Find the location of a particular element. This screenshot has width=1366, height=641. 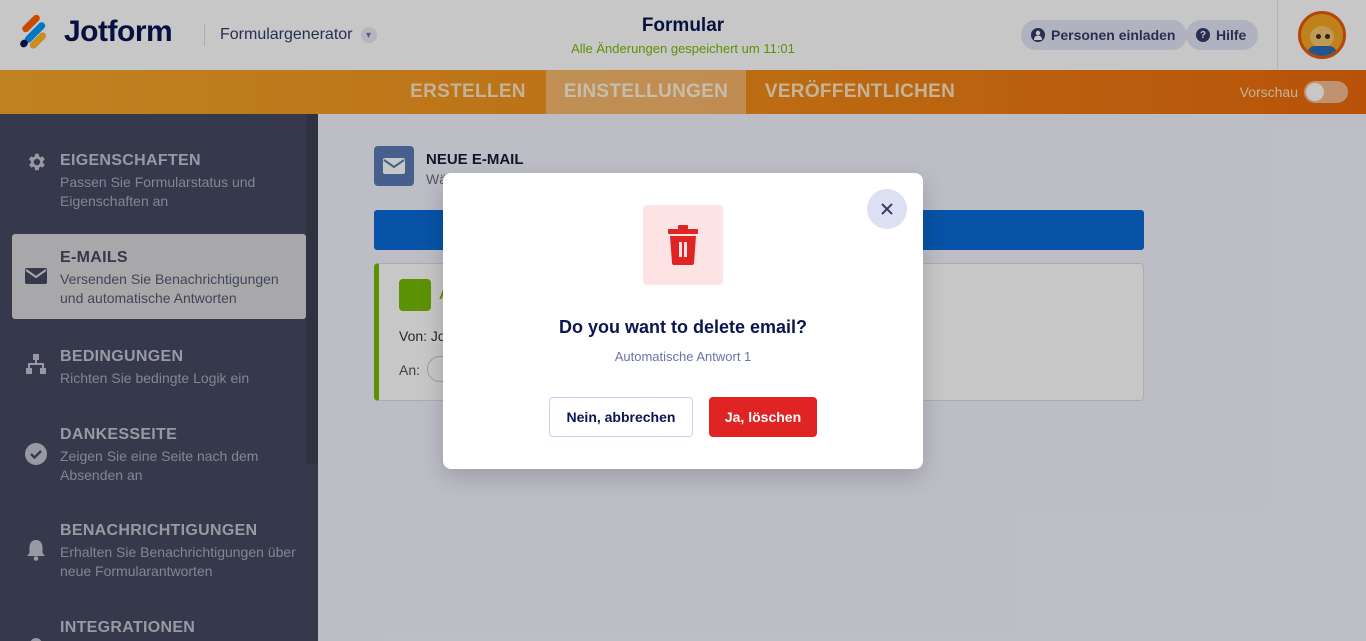

close-icon is located at coordinates (887, 209).